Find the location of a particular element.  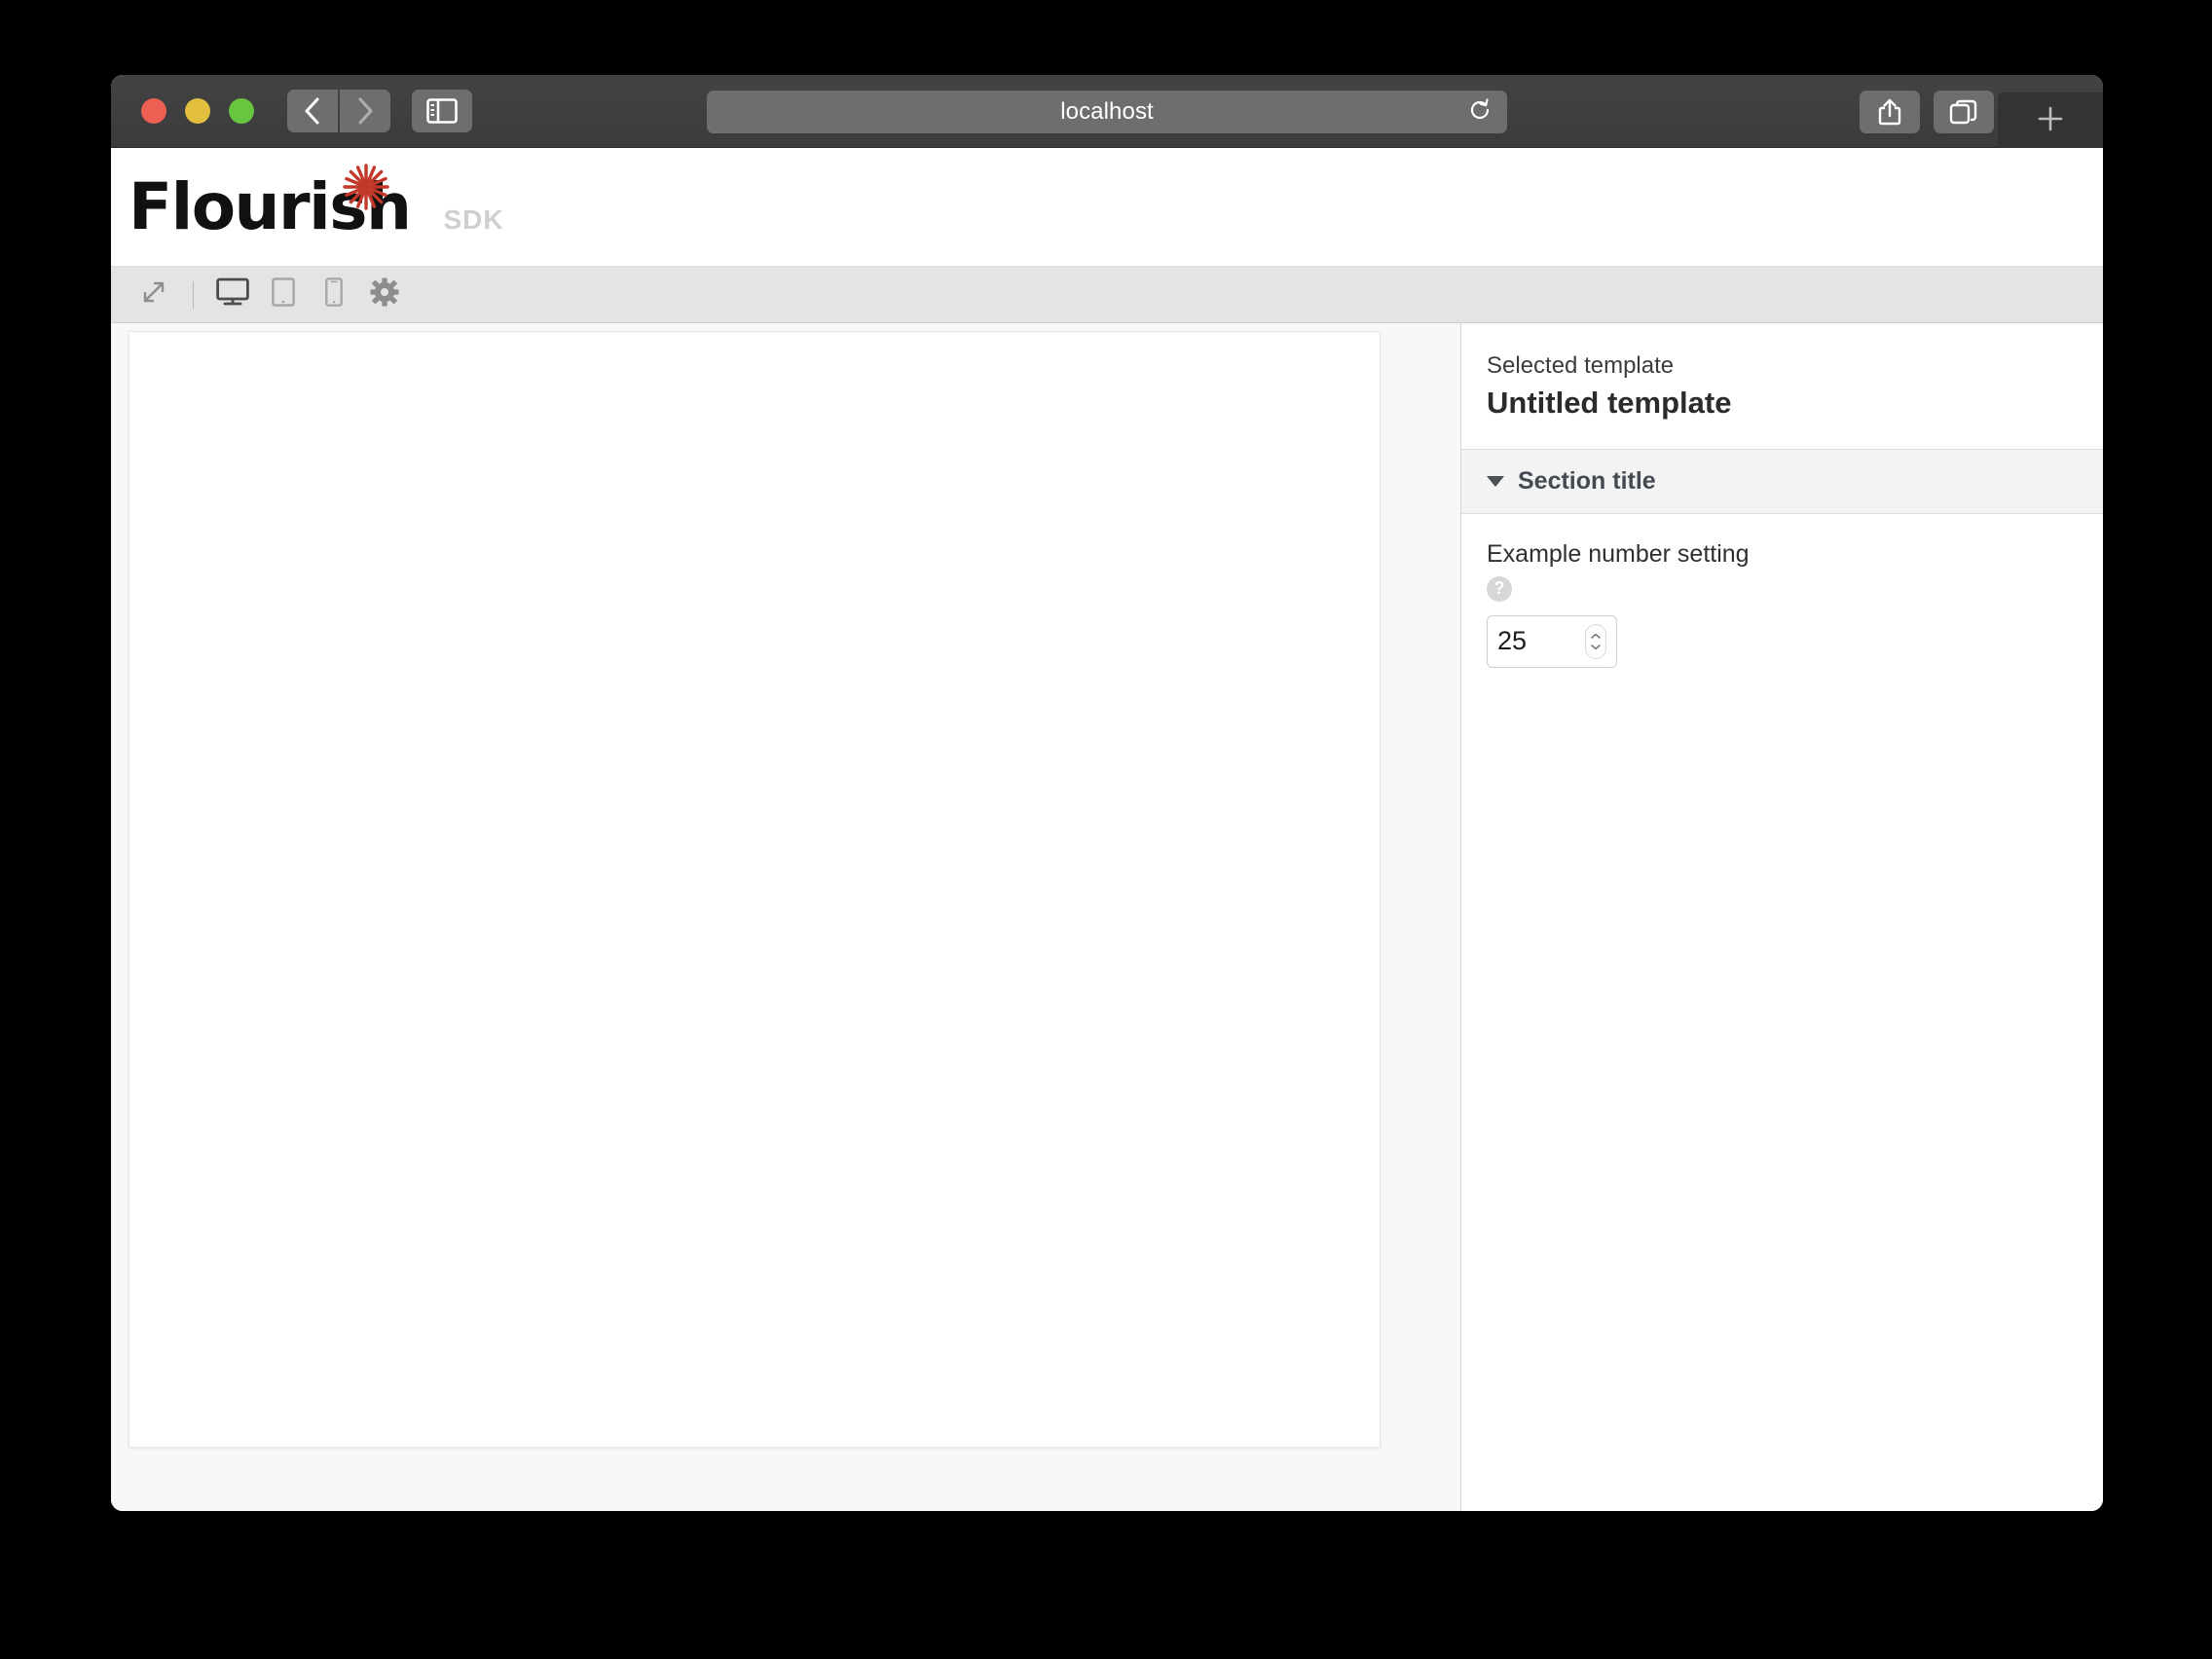

template-name: Untitled template is located at coordinates (1609, 403).